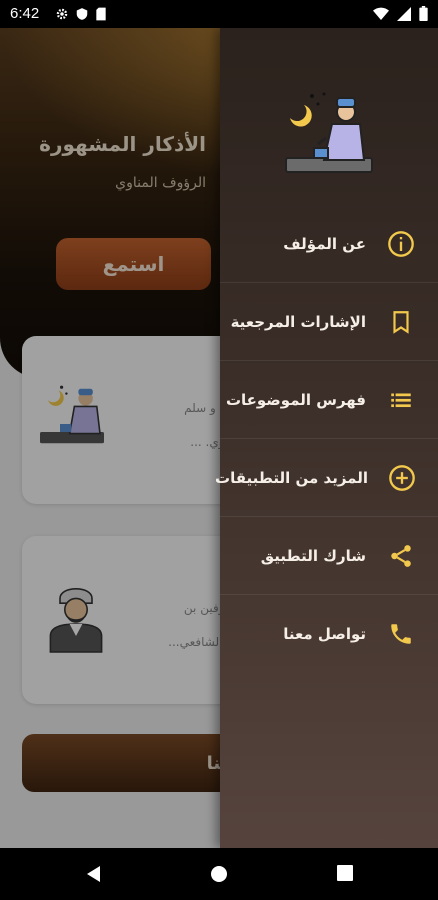  What do you see at coordinates (345, 875) in the screenshot?
I see `recents-icon` at bounding box center [345, 875].